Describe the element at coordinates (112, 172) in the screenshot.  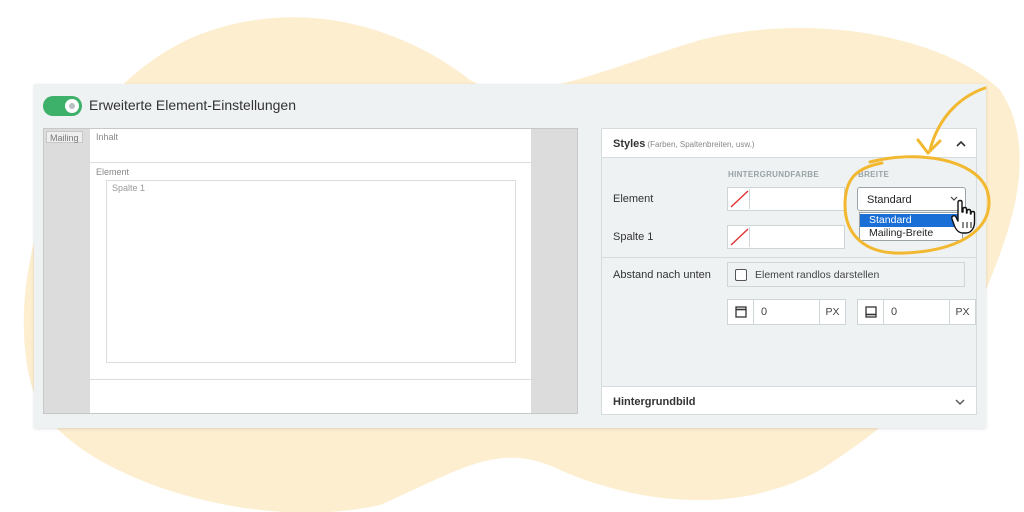
I see `element-tag: Element` at that location.